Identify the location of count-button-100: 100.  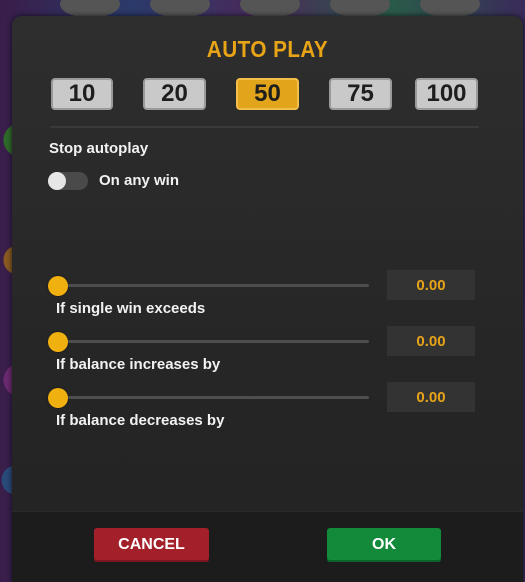
(446, 94).